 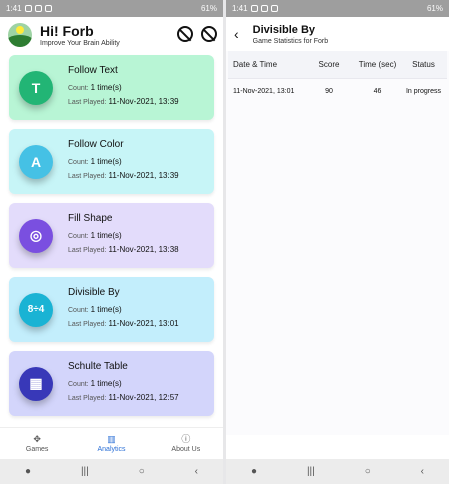 I want to click on page-subtitle: Game Statistics for Forb, so click(x=290, y=41).